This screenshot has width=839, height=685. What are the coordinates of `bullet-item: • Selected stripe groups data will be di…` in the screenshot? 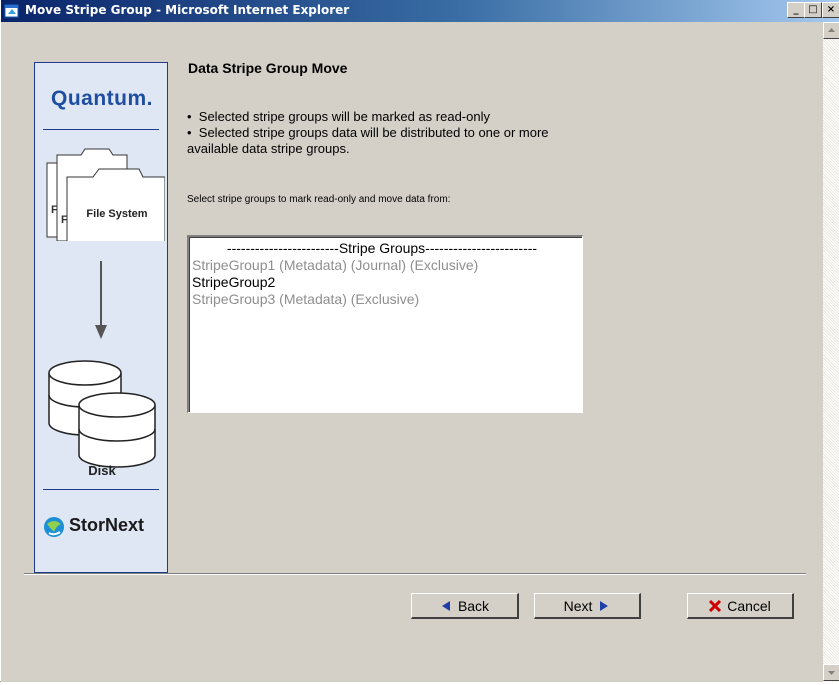 It's located at (368, 133).